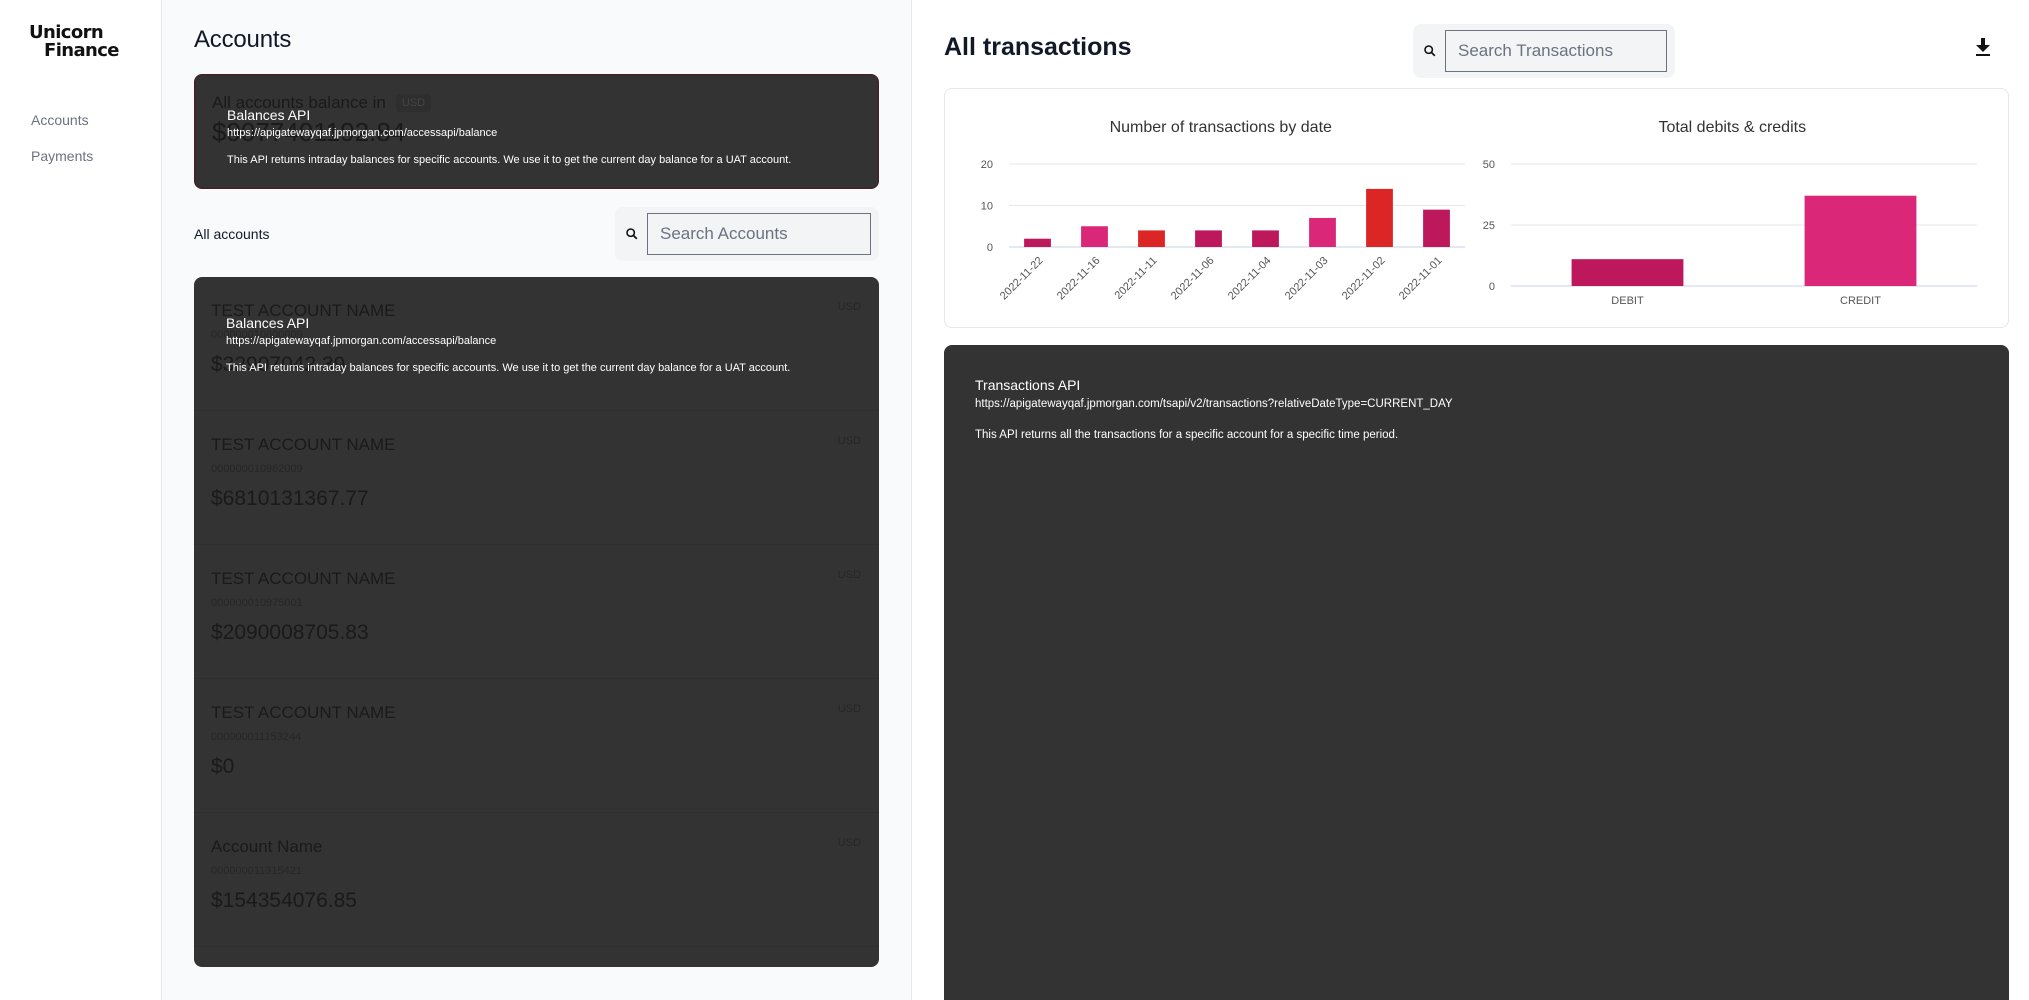 This screenshot has width=2029, height=1000. Describe the element at coordinates (1079, 279) in the screenshot. I see `x-tick-label: 2022-11-16` at that location.